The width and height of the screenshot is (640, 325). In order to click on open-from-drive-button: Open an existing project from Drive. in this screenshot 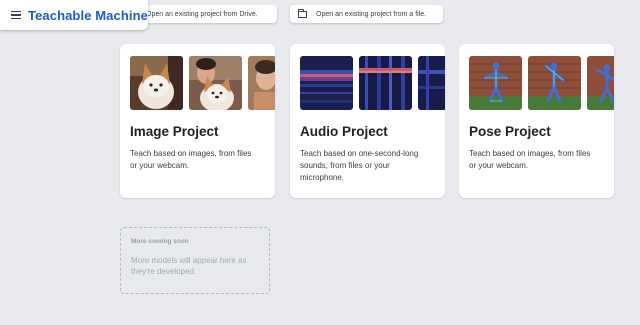, I will do `click(203, 14)`.